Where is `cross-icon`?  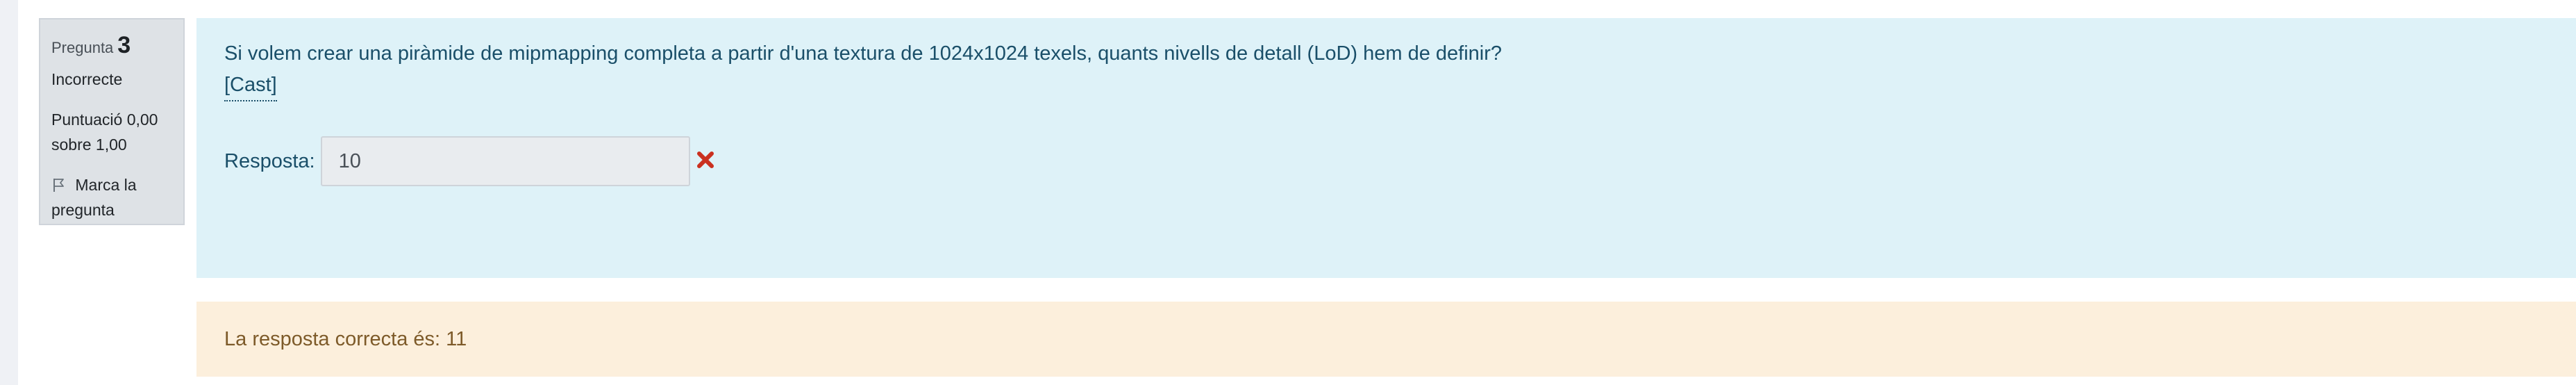
cross-icon is located at coordinates (702, 161).